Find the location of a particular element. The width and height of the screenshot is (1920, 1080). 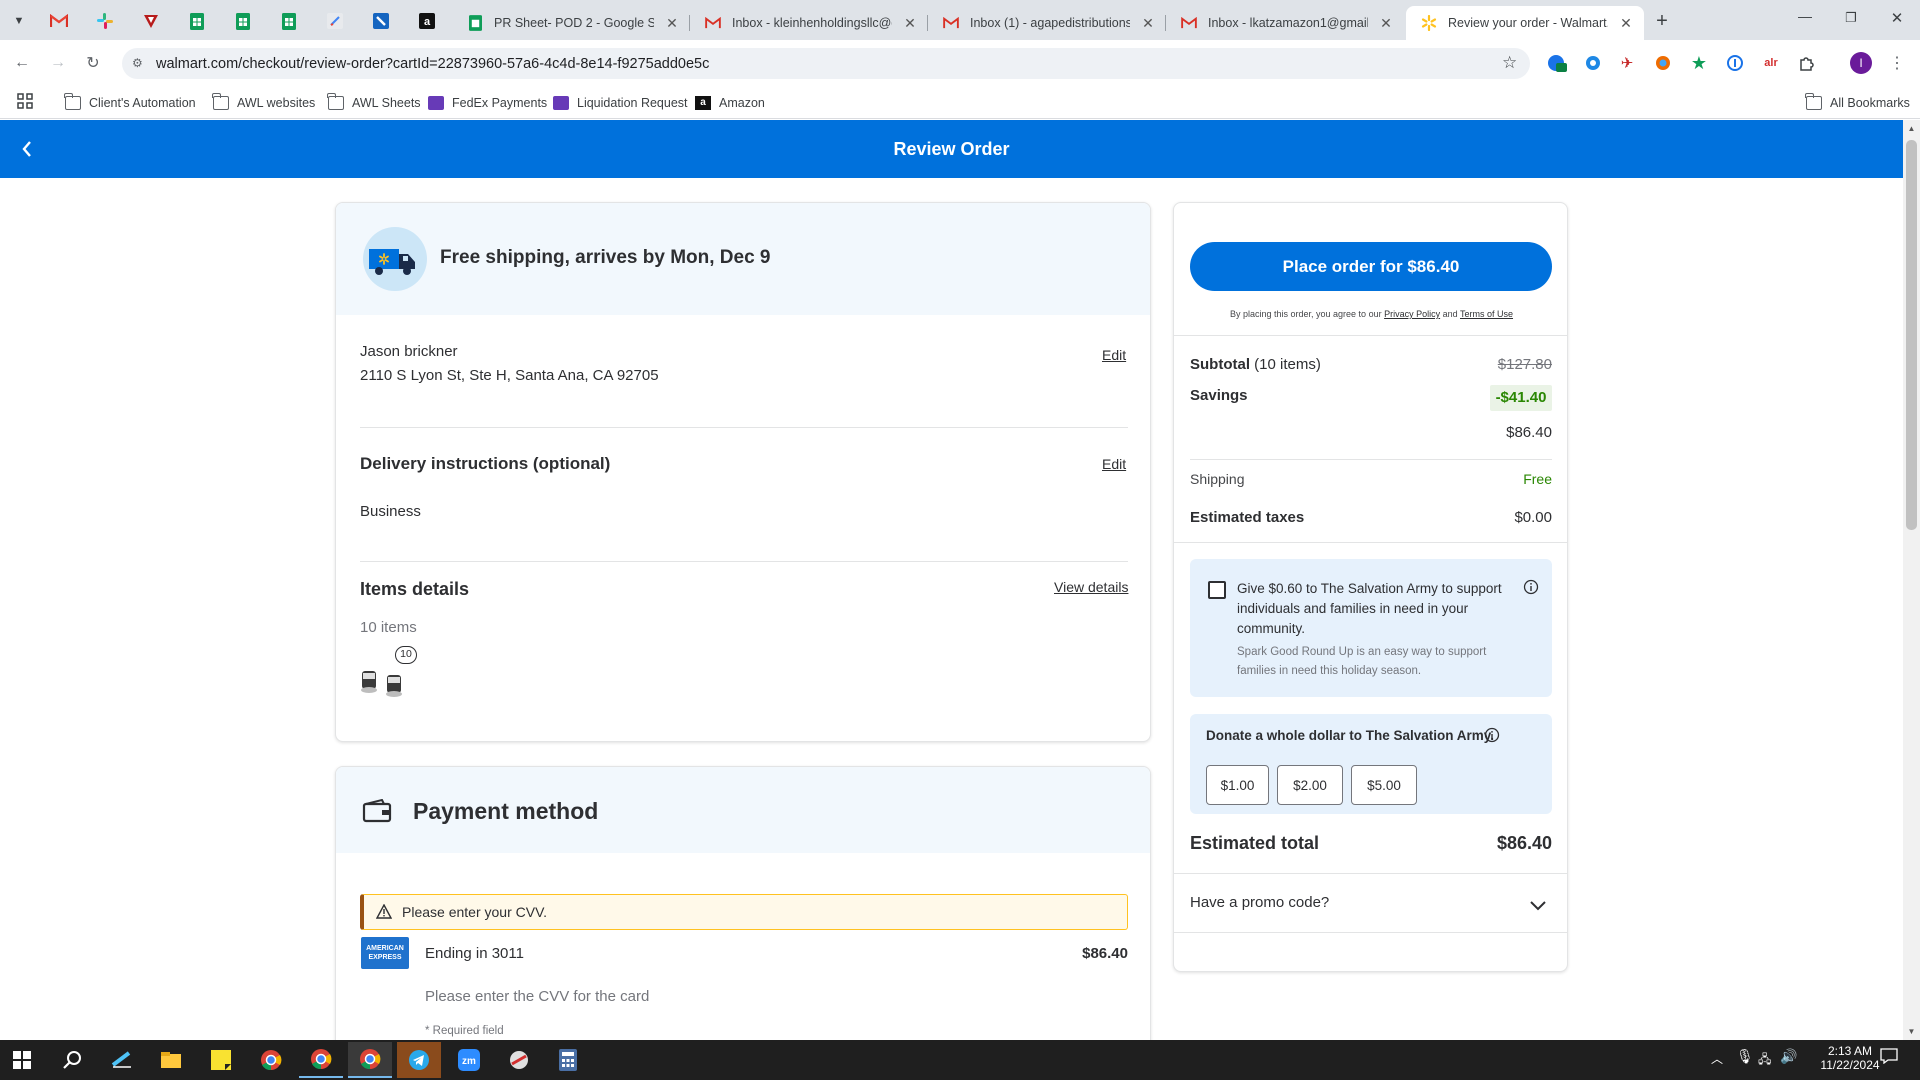

tab-gmail-kleinhen: Inbox - kleinhenholdingsllc@gr ✕ is located at coordinates (809, 23).